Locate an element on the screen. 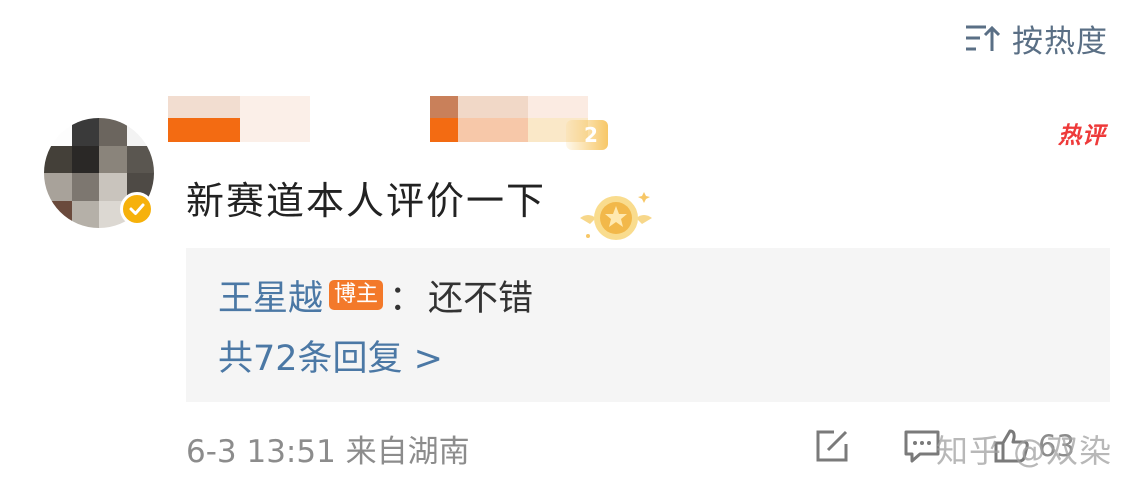 The image size is (1146, 500). reply-author-link: 王星越 is located at coordinates (270, 295).